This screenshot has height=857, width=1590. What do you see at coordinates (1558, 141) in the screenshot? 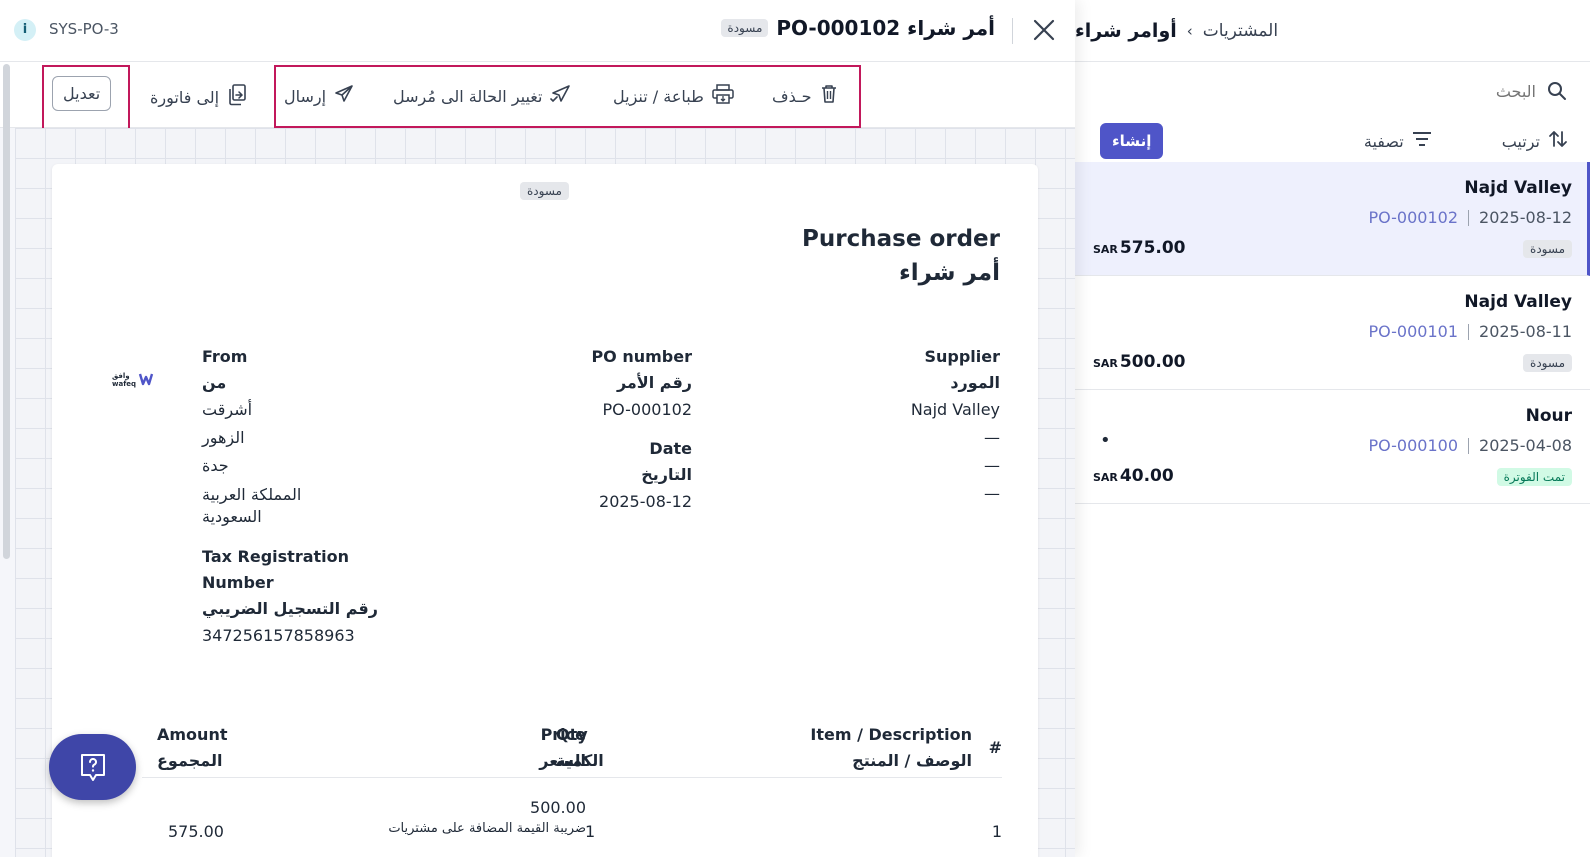
I see `sort-icon` at bounding box center [1558, 141].